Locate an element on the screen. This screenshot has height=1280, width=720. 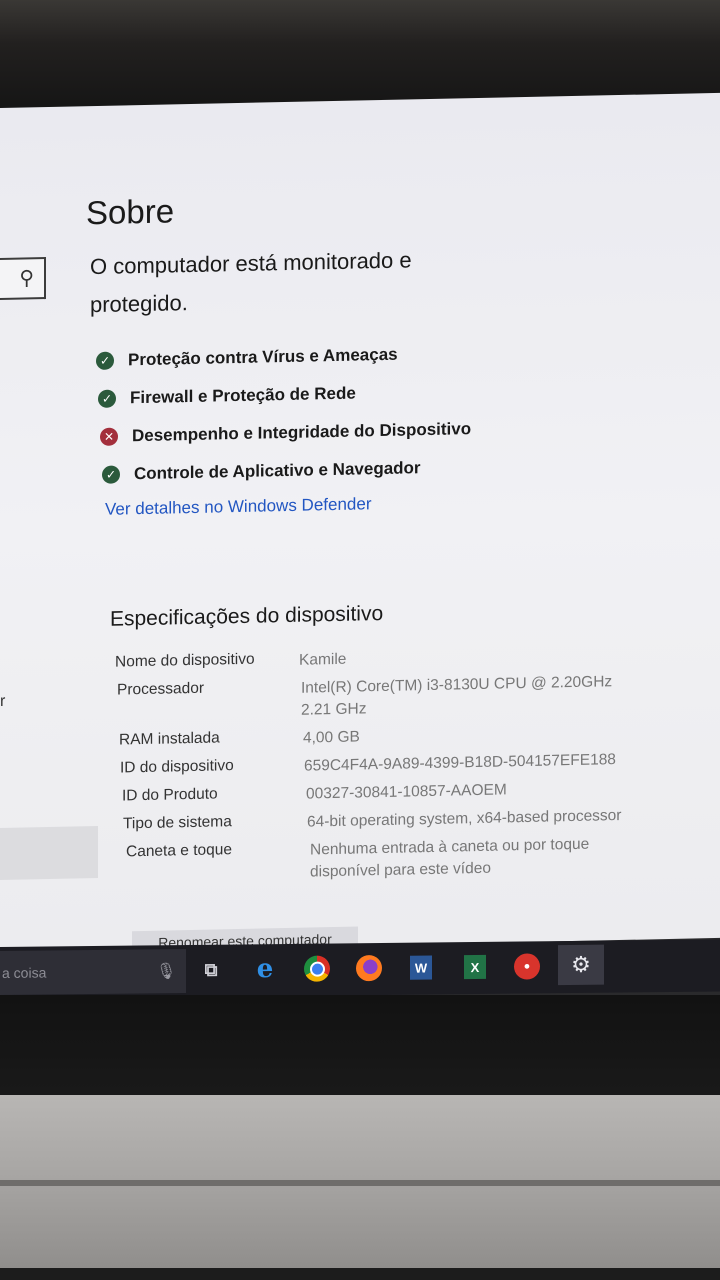
spec-label: Caneta e toque is located at coordinates (179, 851).